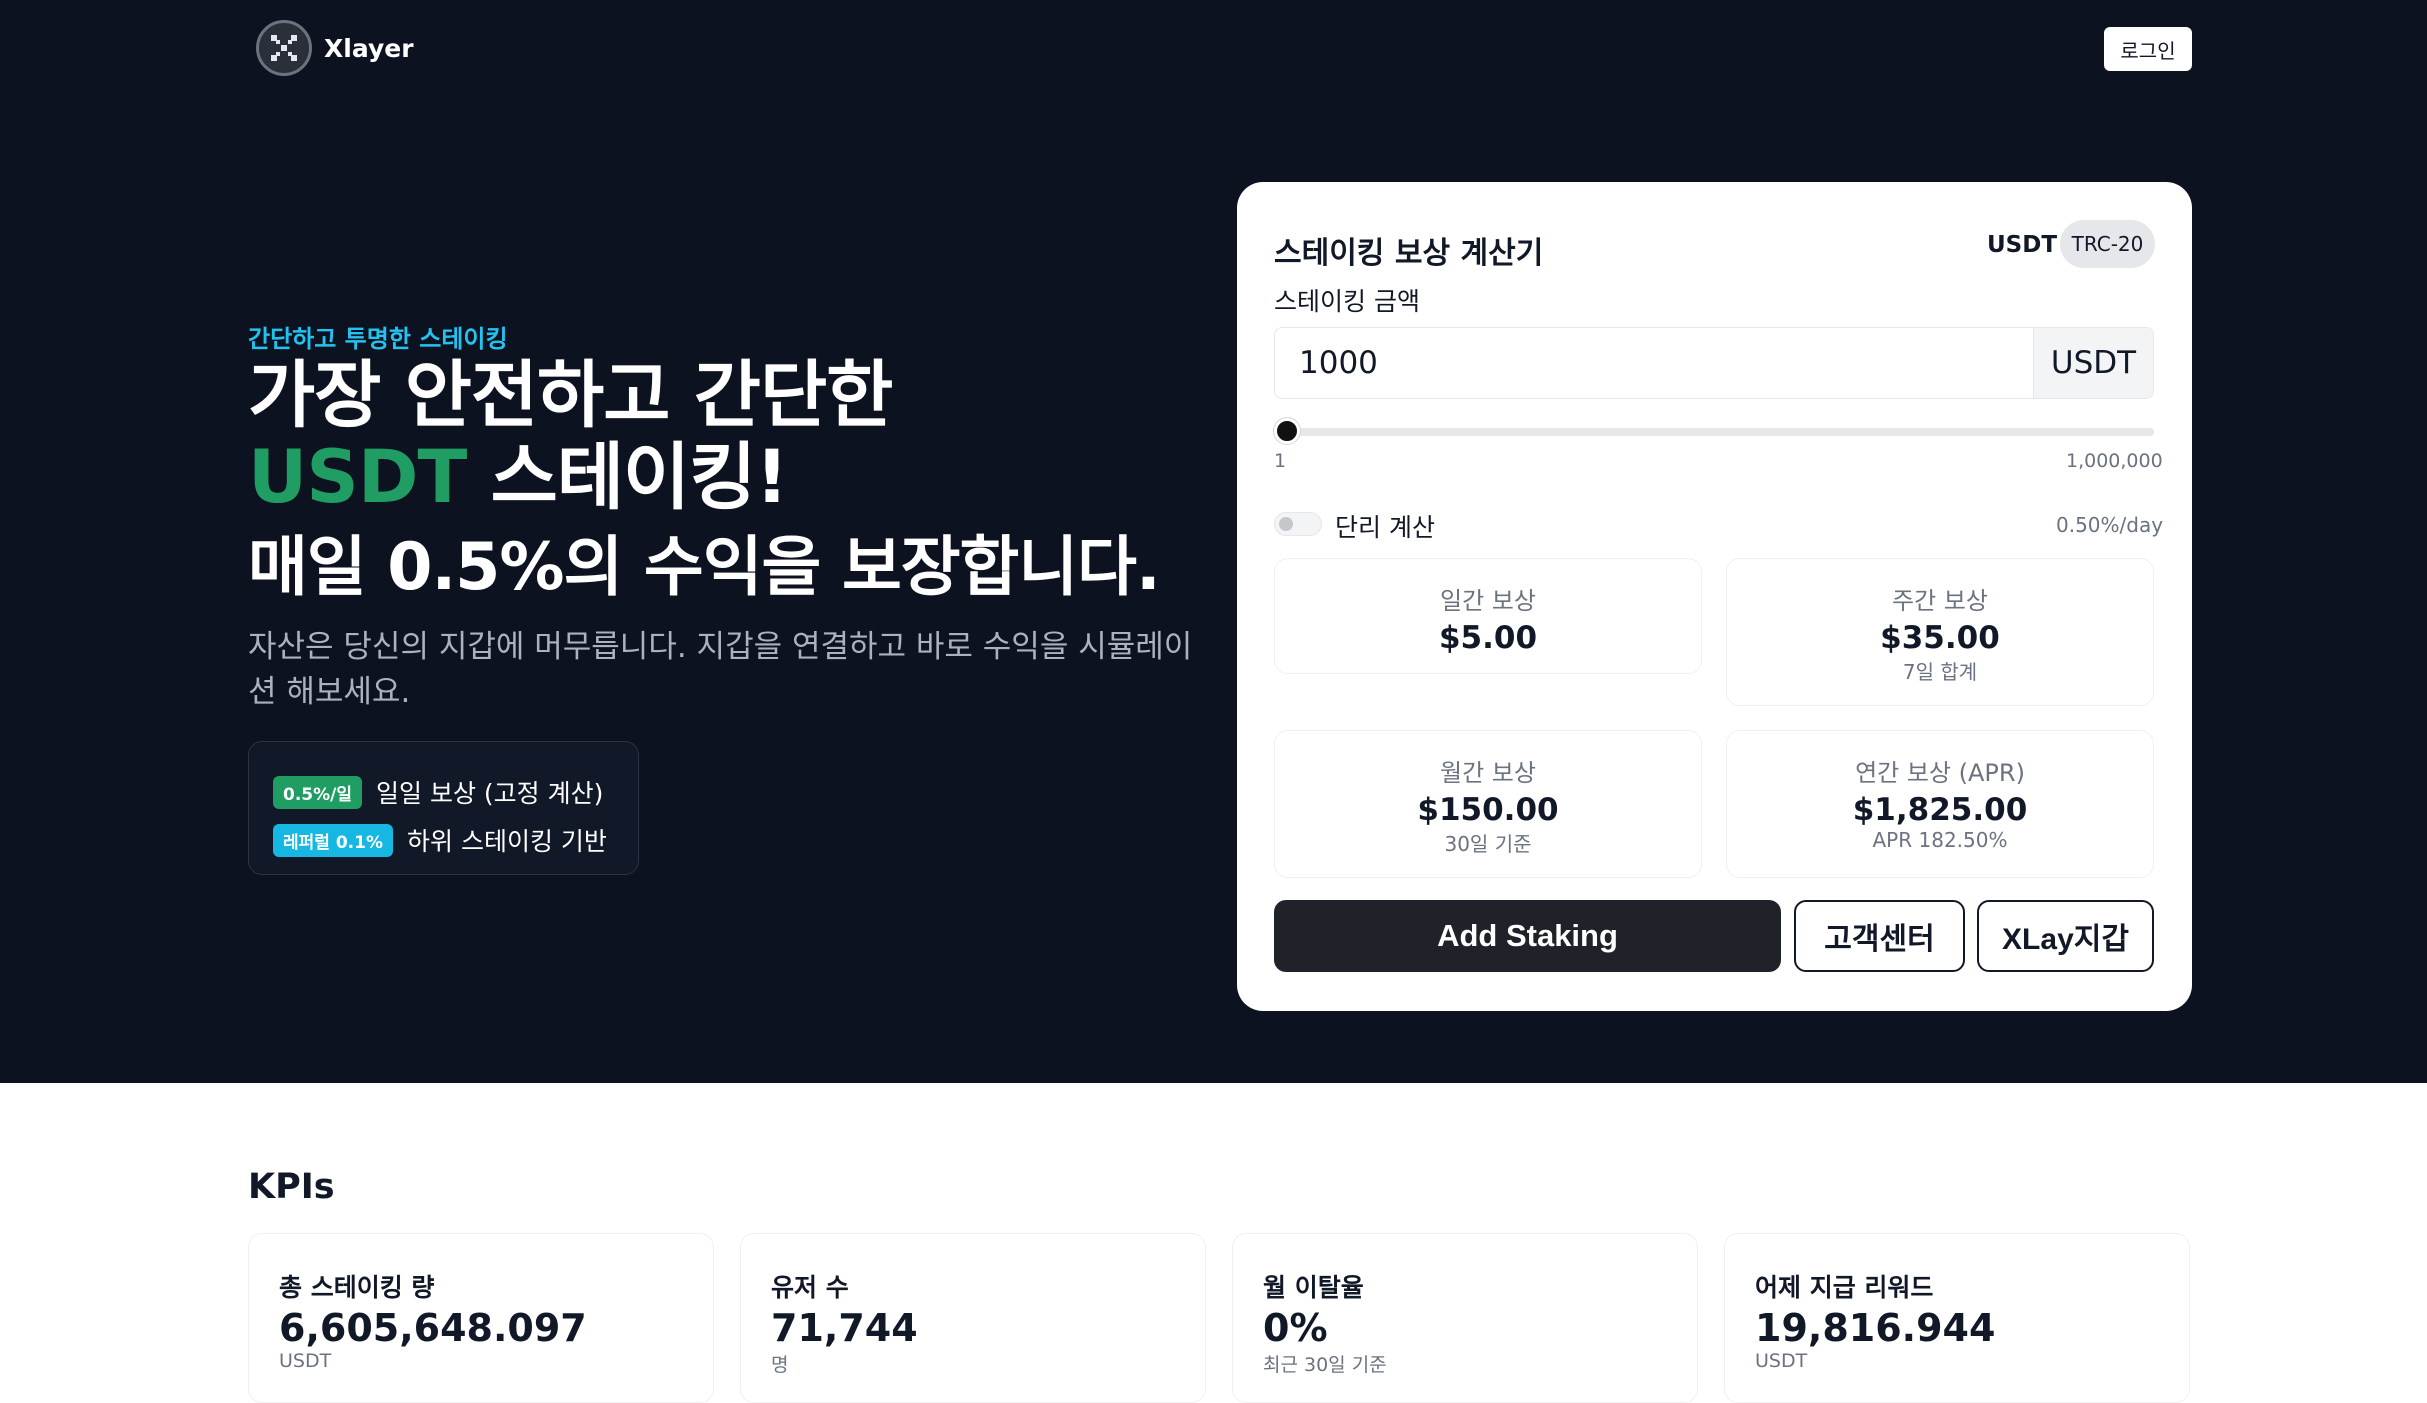  What do you see at coordinates (1347, 301) in the screenshot?
I see `amount-label: 스테이킹 금액` at bounding box center [1347, 301].